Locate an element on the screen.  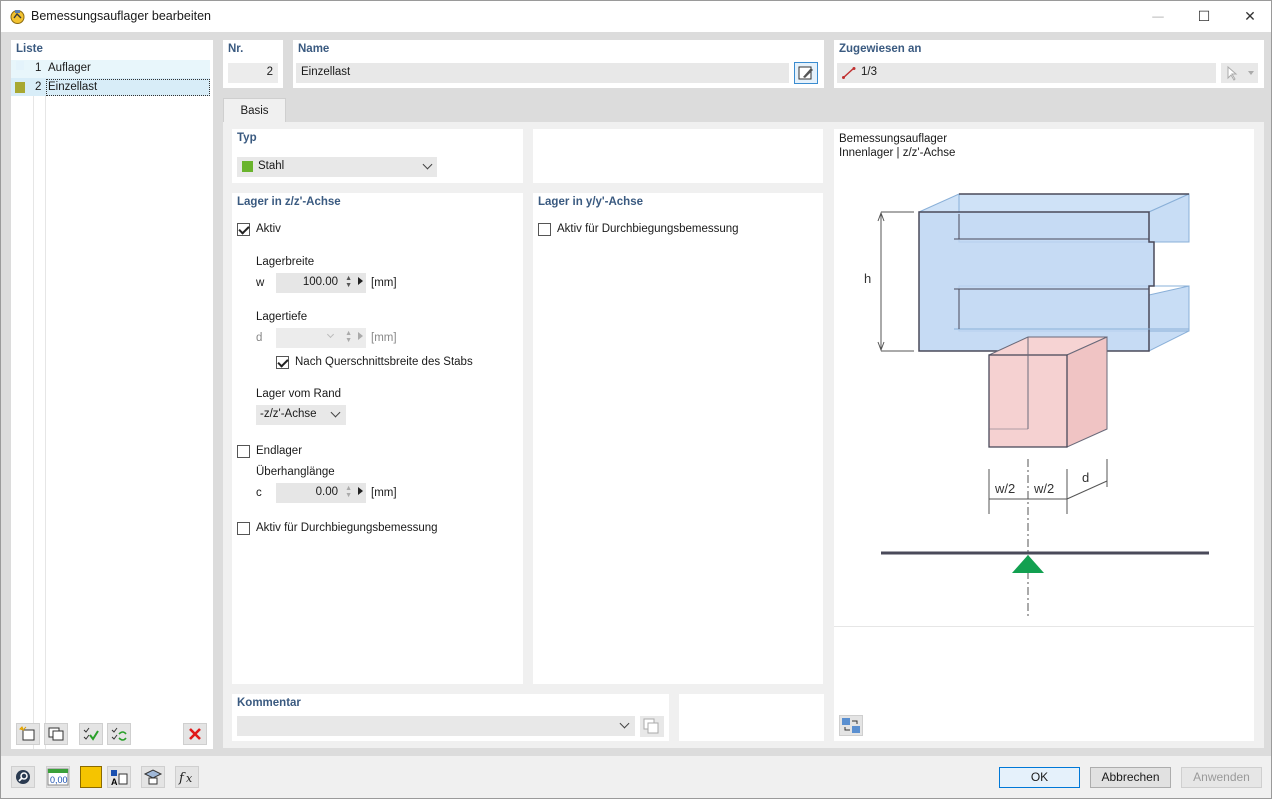
svg-text: w/2 is located at coordinates (1043, 488).